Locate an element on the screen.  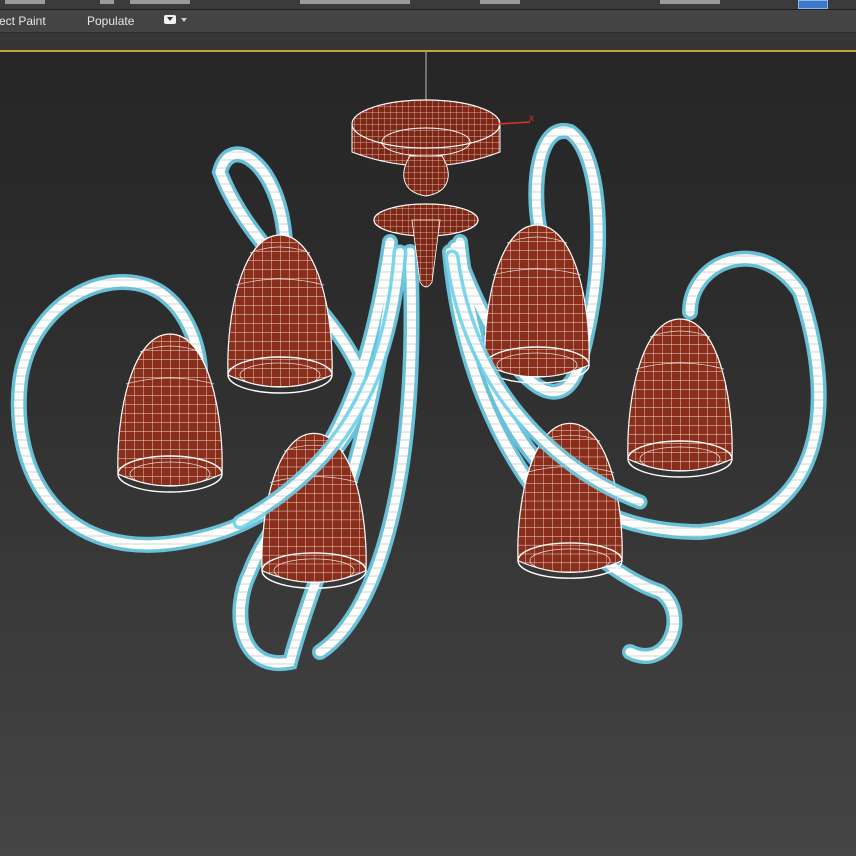
lamp-shade-right is located at coordinates (680, 398).